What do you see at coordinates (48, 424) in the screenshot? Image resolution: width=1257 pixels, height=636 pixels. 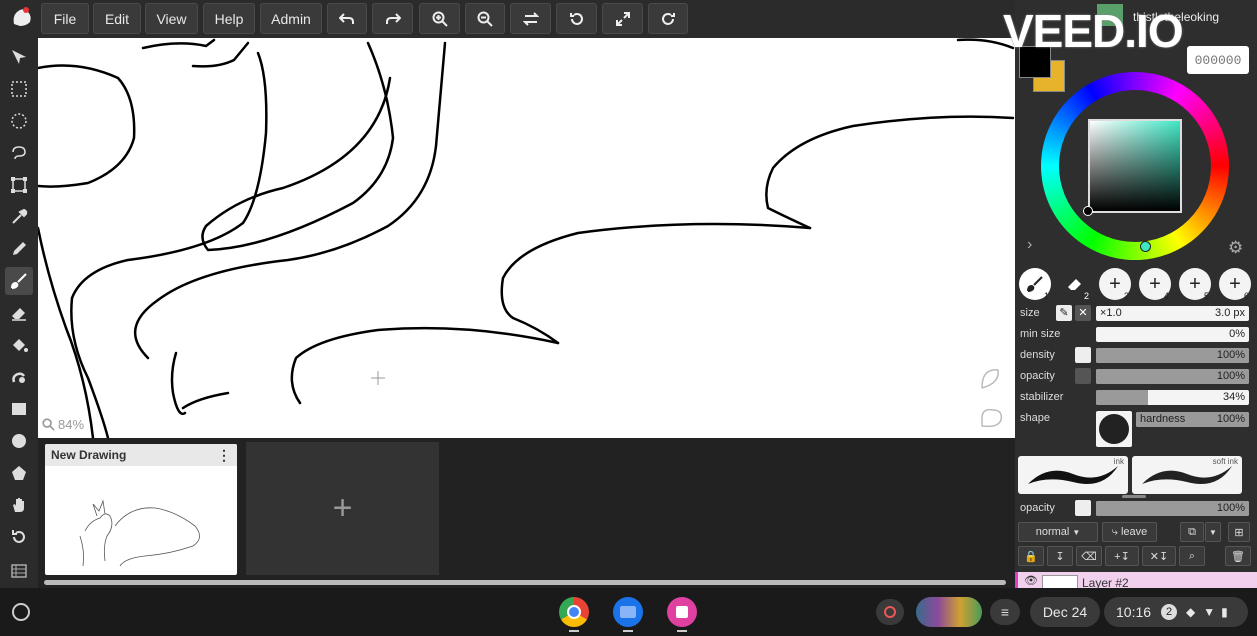 I see `search-icon` at bounding box center [48, 424].